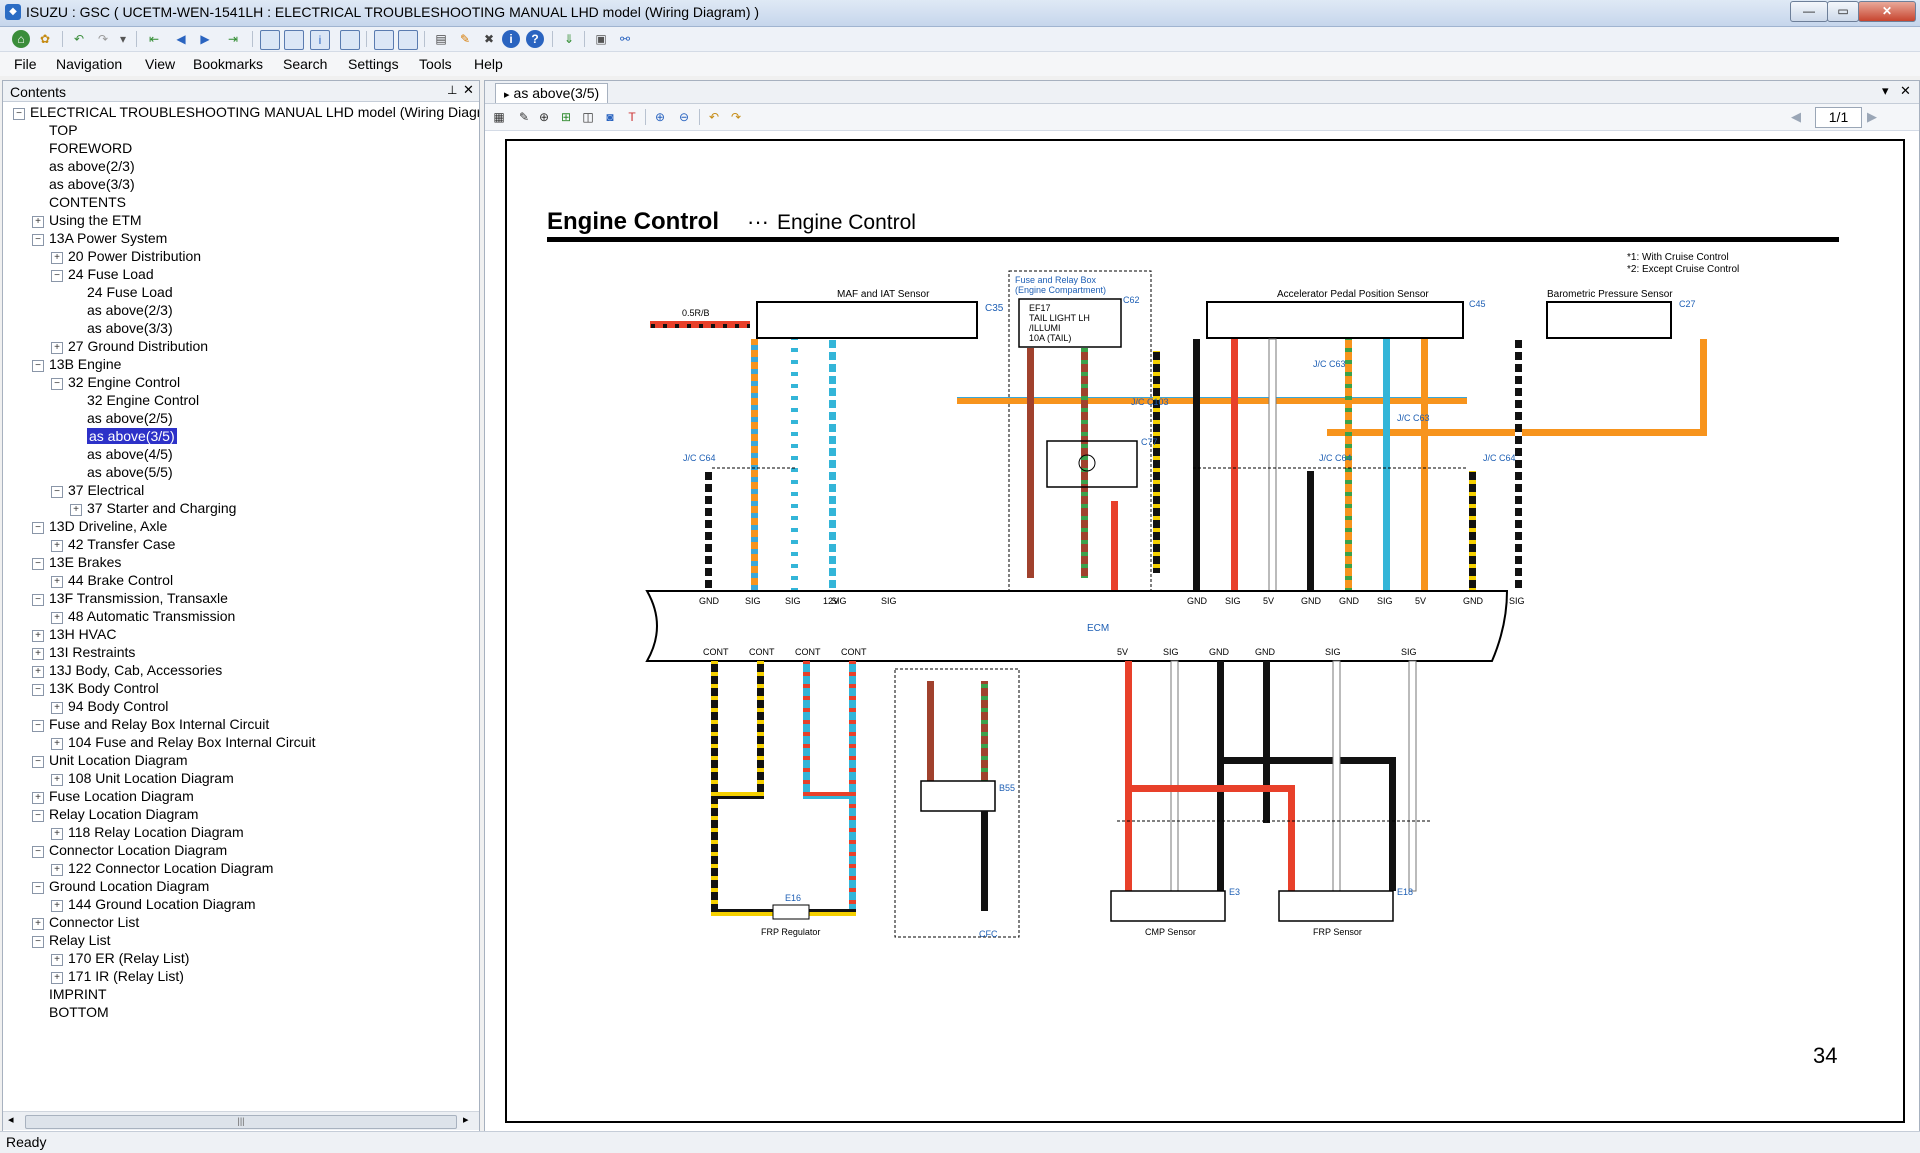 The height and width of the screenshot is (1153, 1920). What do you see at coordinates (544, 117) in the screenshot?
I see `zoom-fit-icon: ⊕` at bounding box center [544, 117].